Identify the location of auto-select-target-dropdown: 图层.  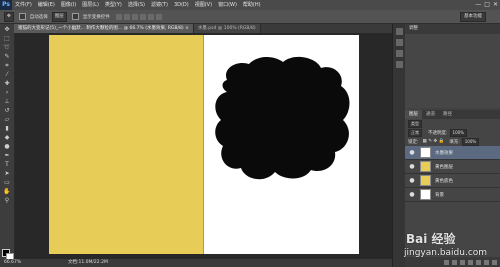
(59, 16).